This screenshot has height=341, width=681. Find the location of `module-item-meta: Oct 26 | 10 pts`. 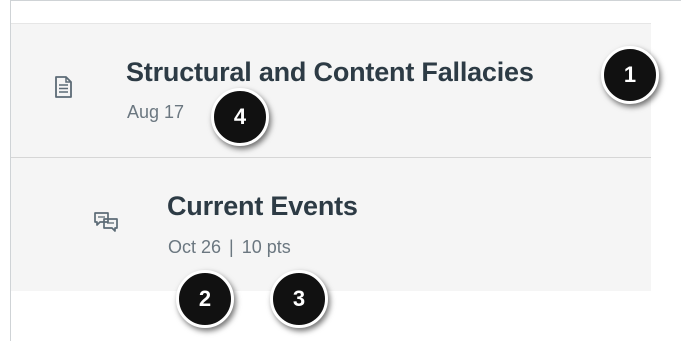

module-item-meta: Oct 26 | 10 pts is located at coordinates (229, 247).